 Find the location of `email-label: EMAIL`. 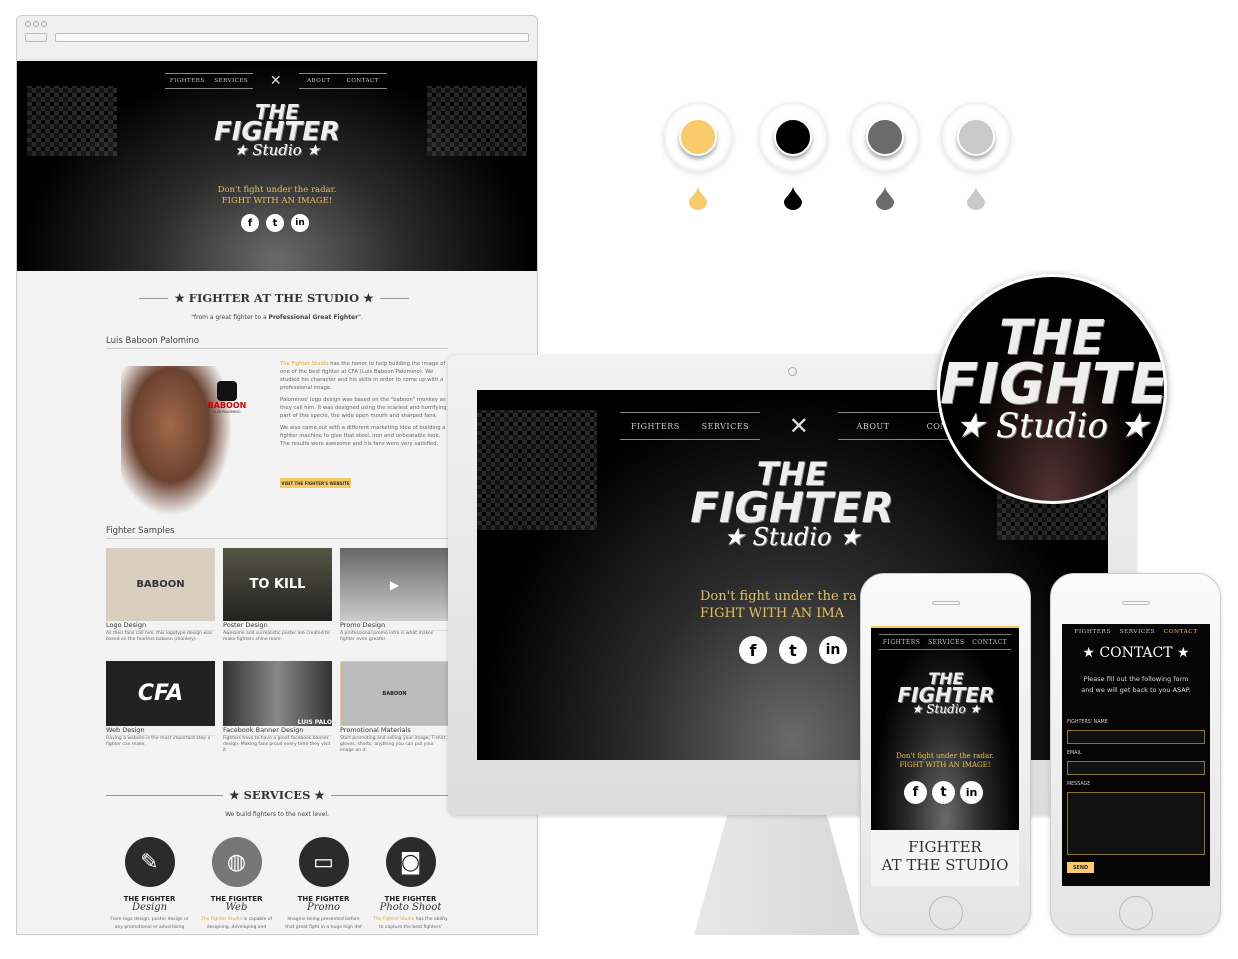

email-label: EMAIL is located at coordinates (1074, 753).